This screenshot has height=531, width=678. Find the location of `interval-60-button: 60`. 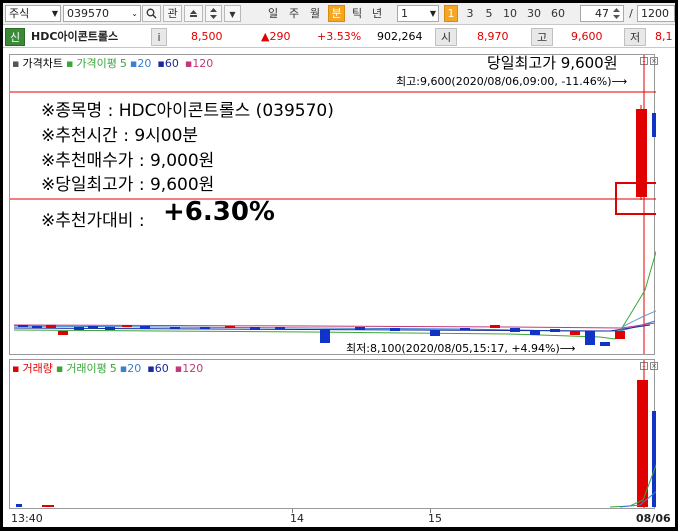

interval-60-button: 60 is located at coordinates (558, 14).